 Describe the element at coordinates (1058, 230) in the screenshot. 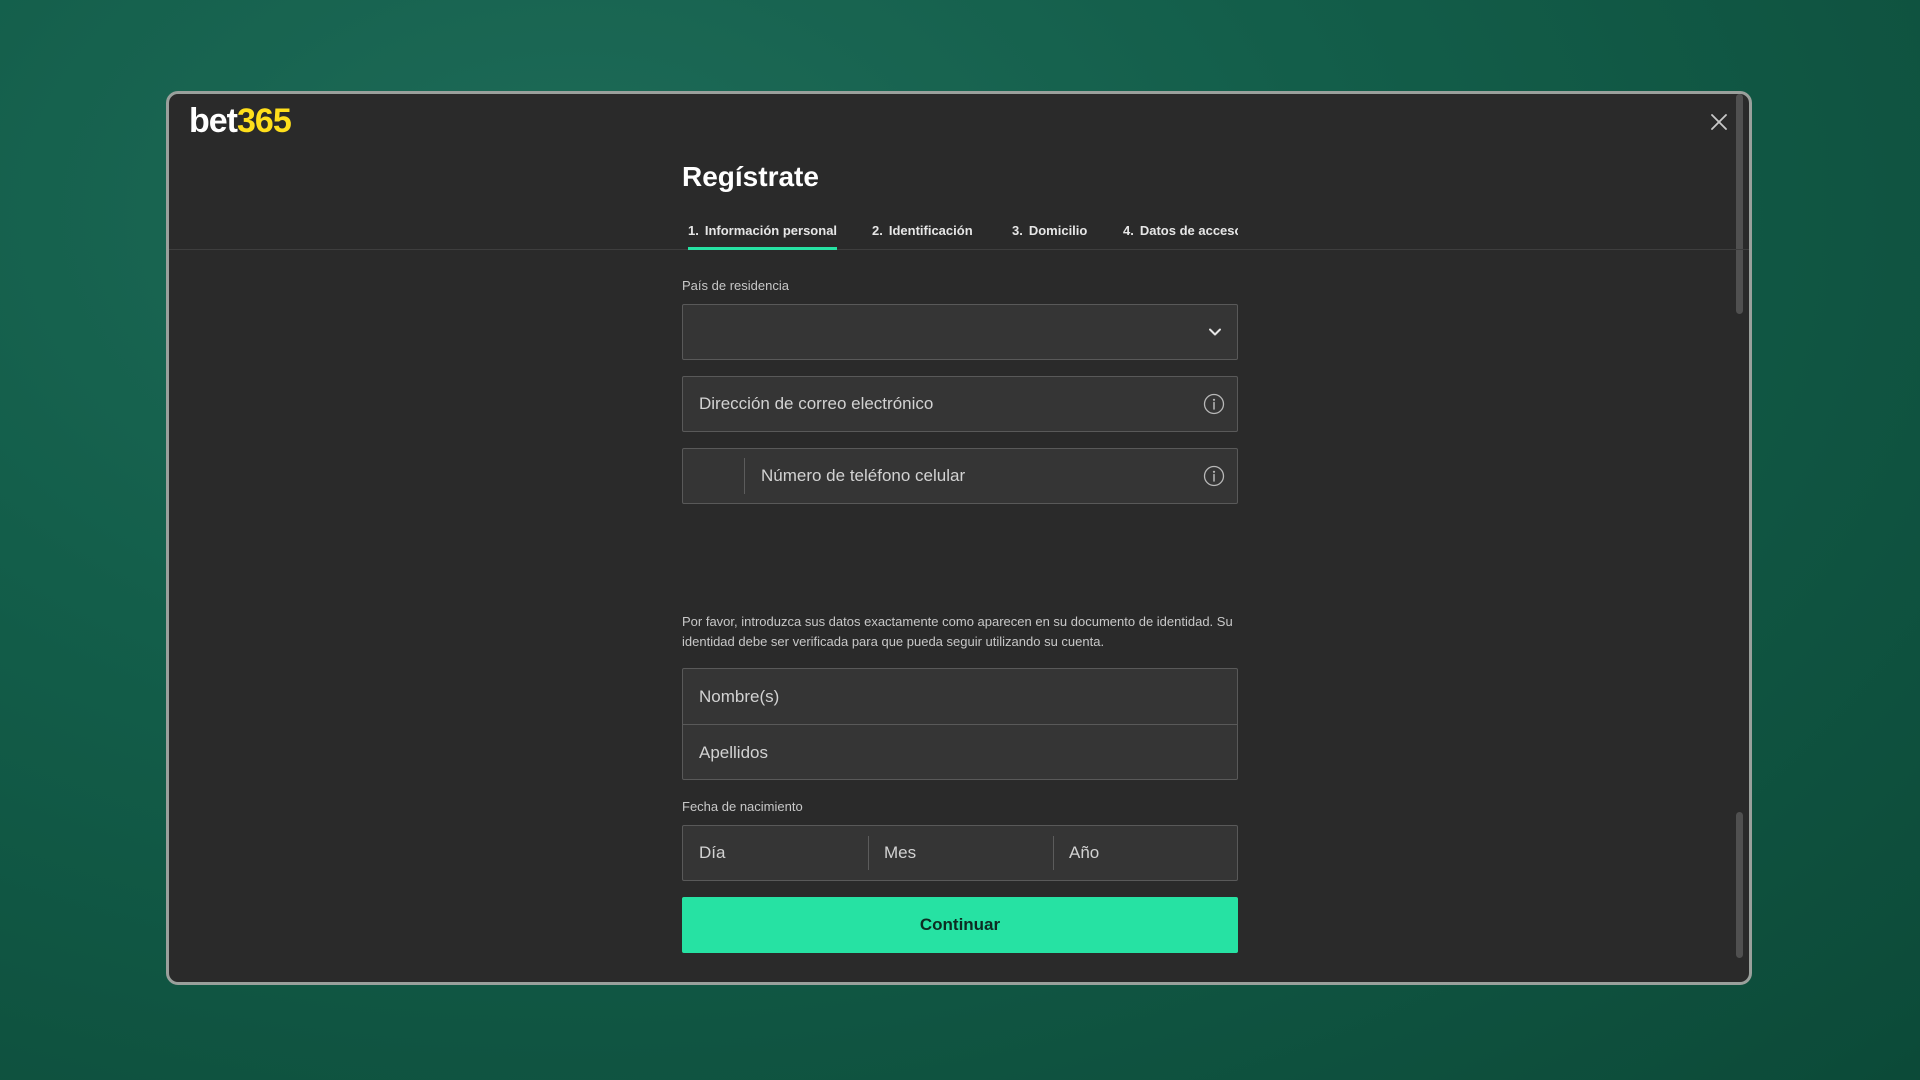

I see `tab-label: Domicilio` at that location.